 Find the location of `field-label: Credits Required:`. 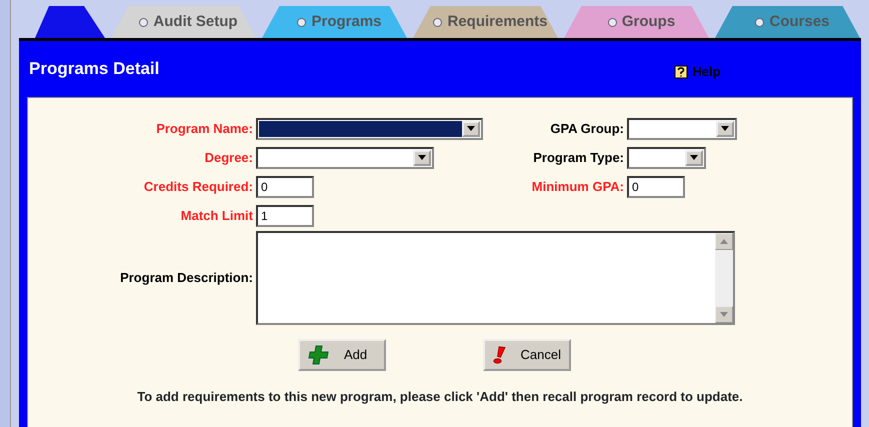

field-label: Credits Required: is located at coordinates (198, 187).